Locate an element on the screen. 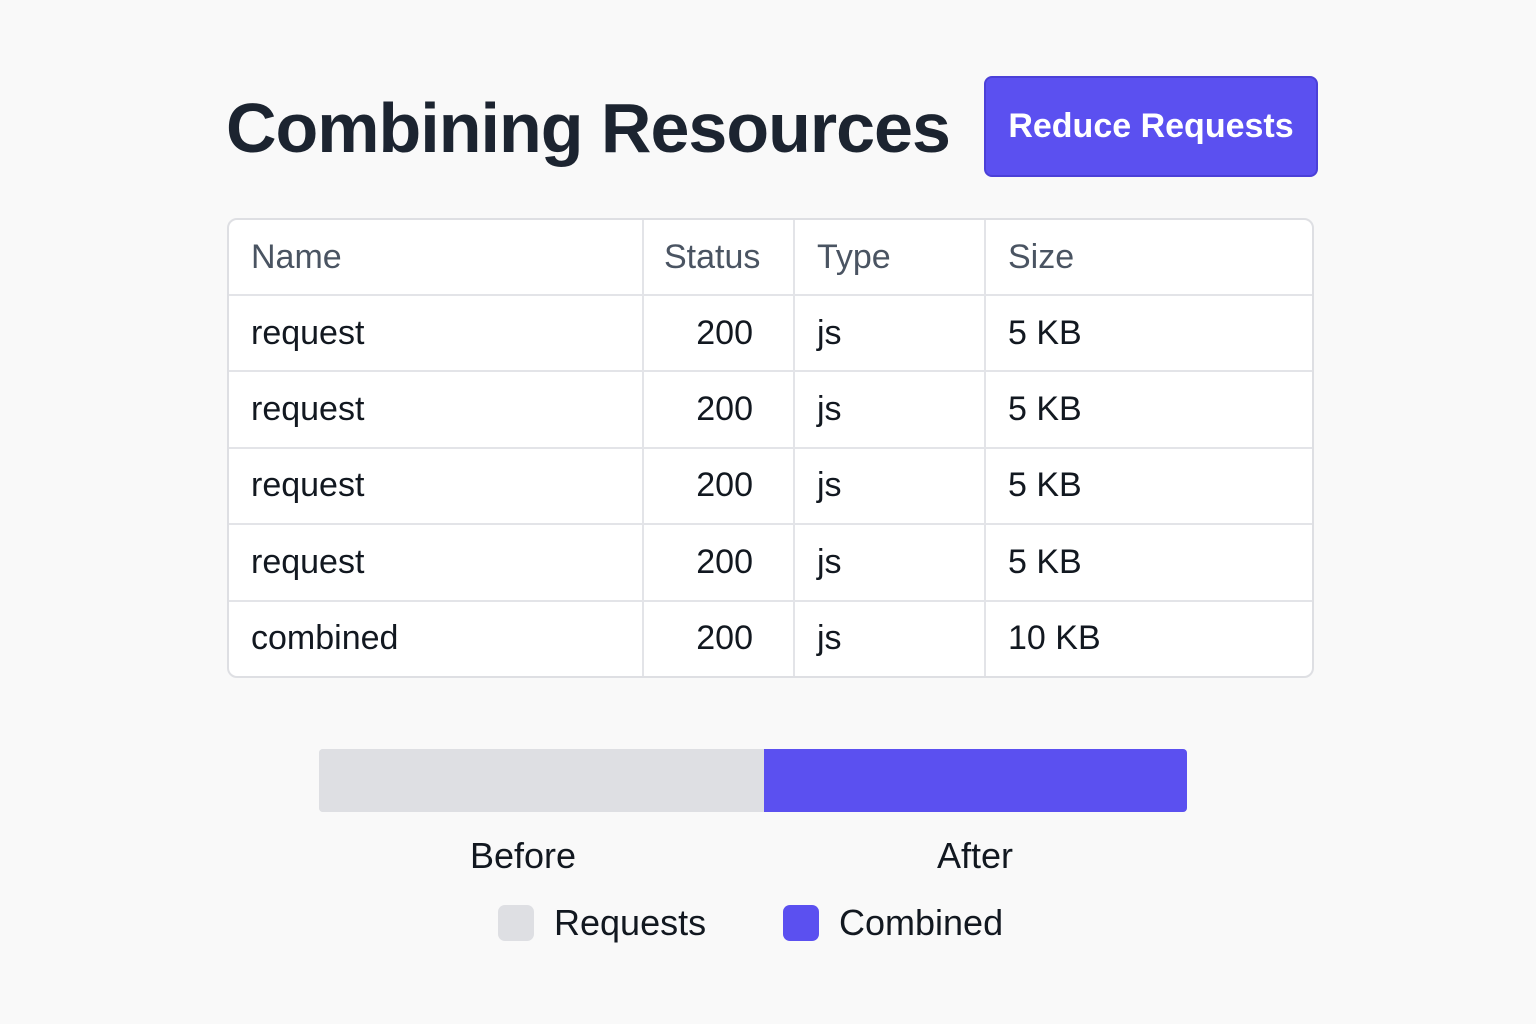  legend-label-requests: Requests is located at coordinates (630, 922).